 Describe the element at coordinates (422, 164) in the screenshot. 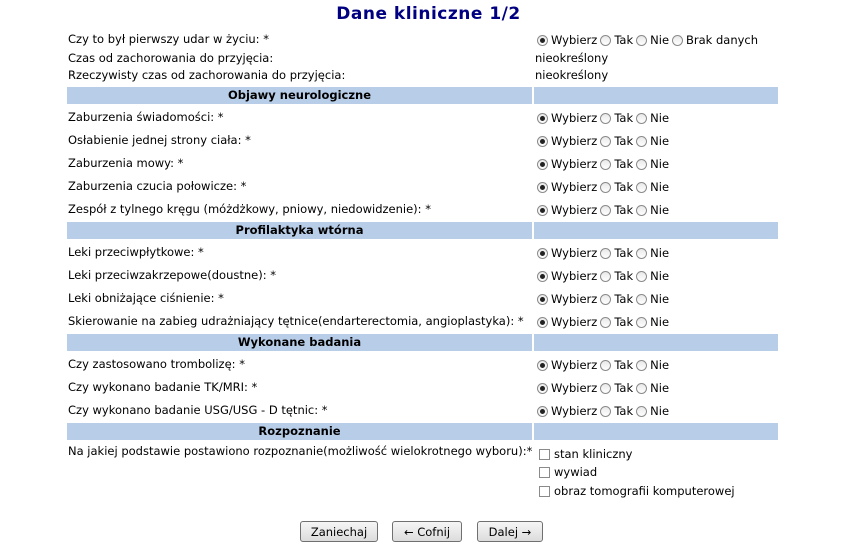

I see `neuro-question-row: Zaburzenia mowy: * Wybierz Tak Nie` at that location.